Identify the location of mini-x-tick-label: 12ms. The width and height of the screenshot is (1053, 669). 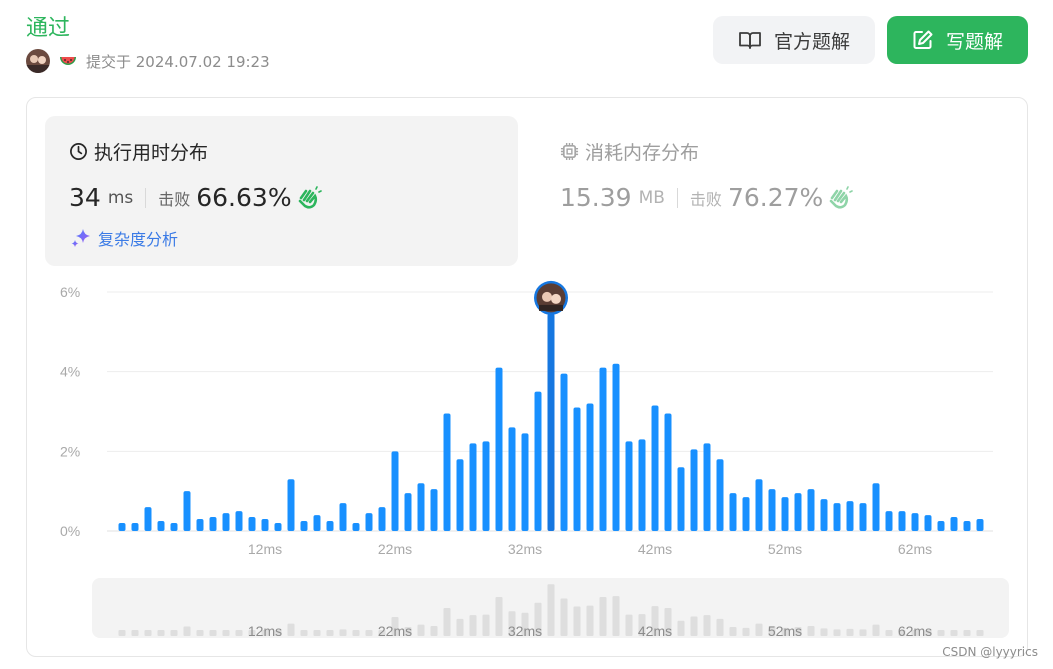
(265, 631).